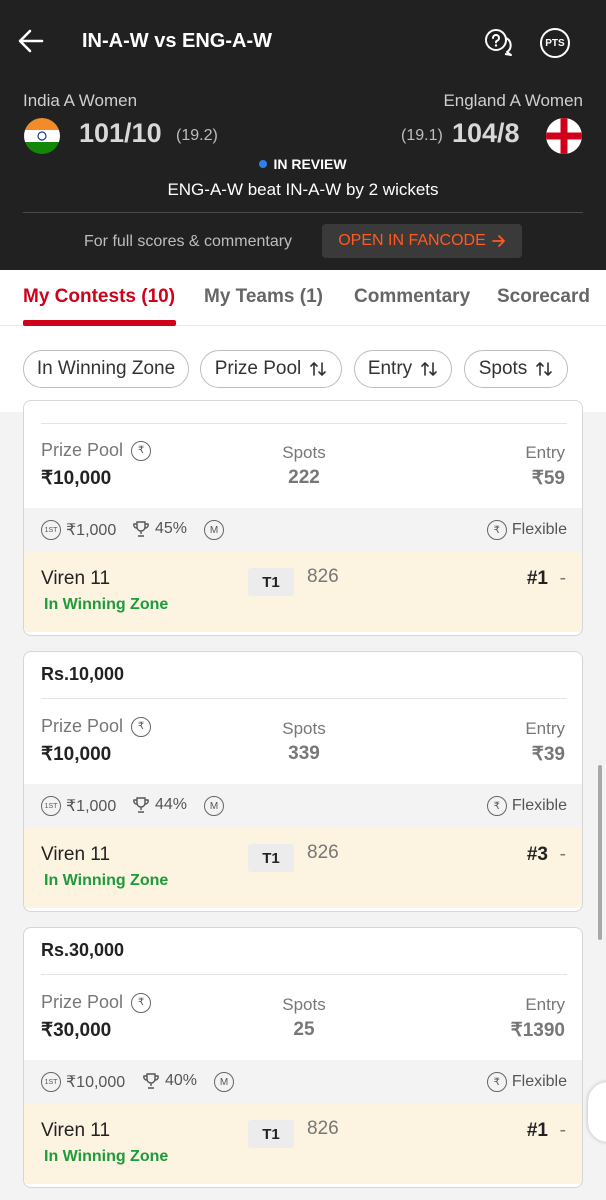  I want to click on filter-chip-prize-pool: Prize Pool, so click(271, 369).